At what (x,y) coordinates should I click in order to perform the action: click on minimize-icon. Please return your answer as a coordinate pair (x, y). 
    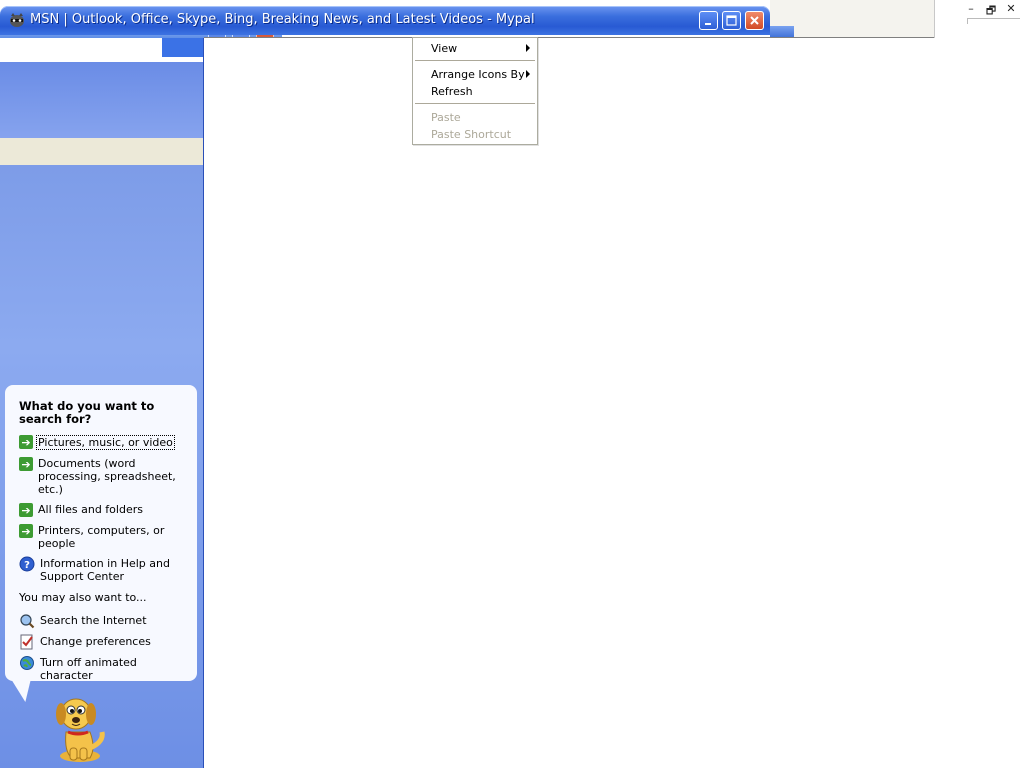
    Looking at the image, I should click on (707, 23).